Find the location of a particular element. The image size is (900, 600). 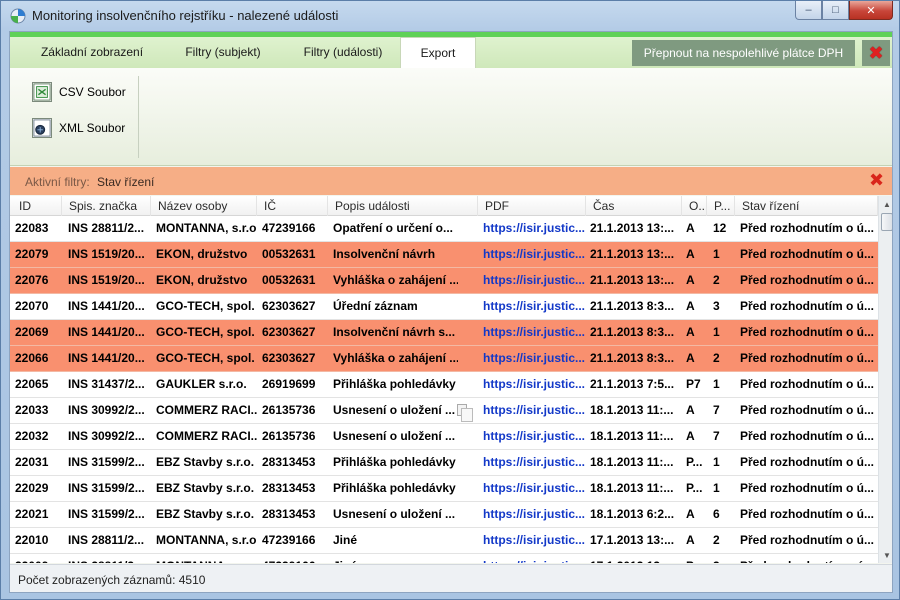

panel-divider is located at coordinates (138, 117).